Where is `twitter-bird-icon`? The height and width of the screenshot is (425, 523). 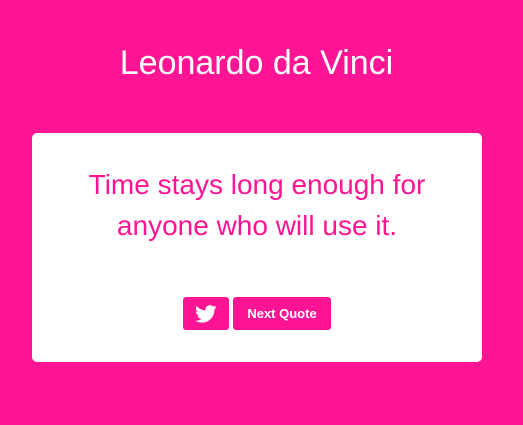 twitter-bird-icon is located at coordinates (206, 313).